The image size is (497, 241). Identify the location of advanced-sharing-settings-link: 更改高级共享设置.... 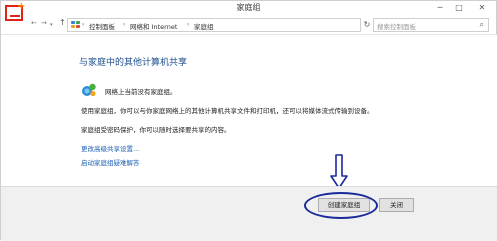
(110, 148).